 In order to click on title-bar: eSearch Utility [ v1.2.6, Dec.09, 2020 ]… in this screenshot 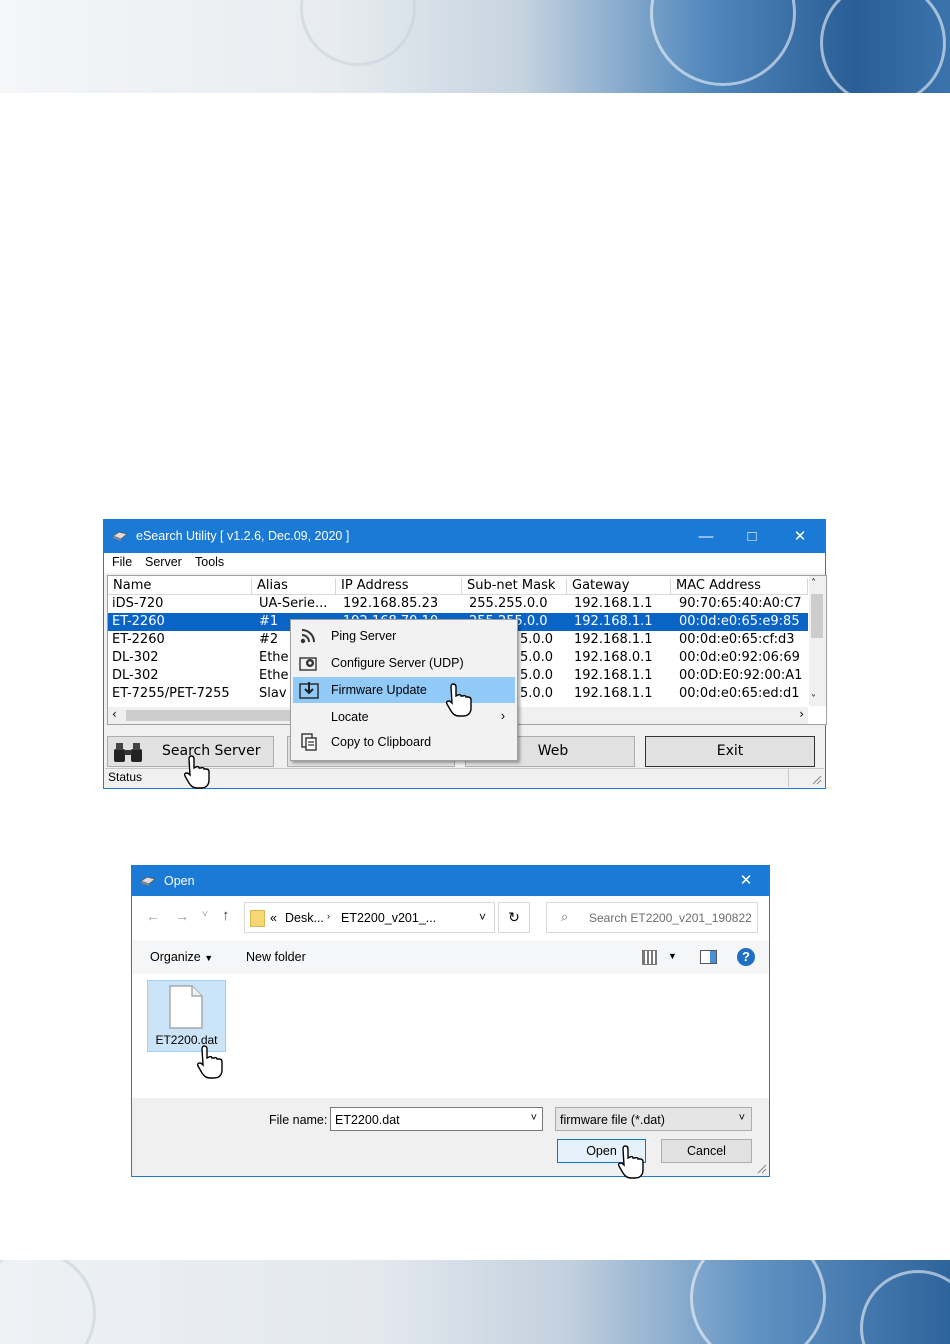, I will do `click(464, 536)`.